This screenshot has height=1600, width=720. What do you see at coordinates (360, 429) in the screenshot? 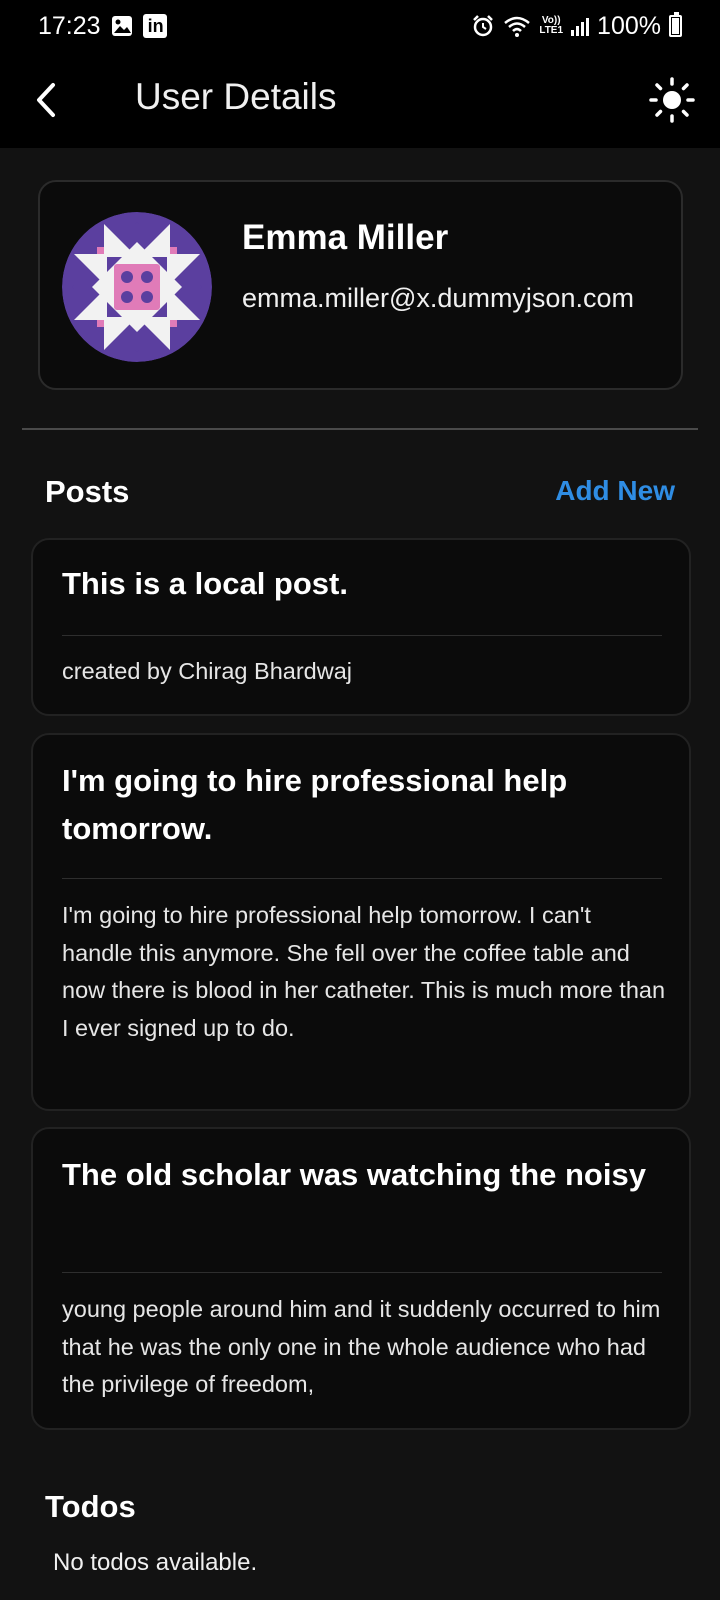
I see `divider` at bounding box center [360, 429].